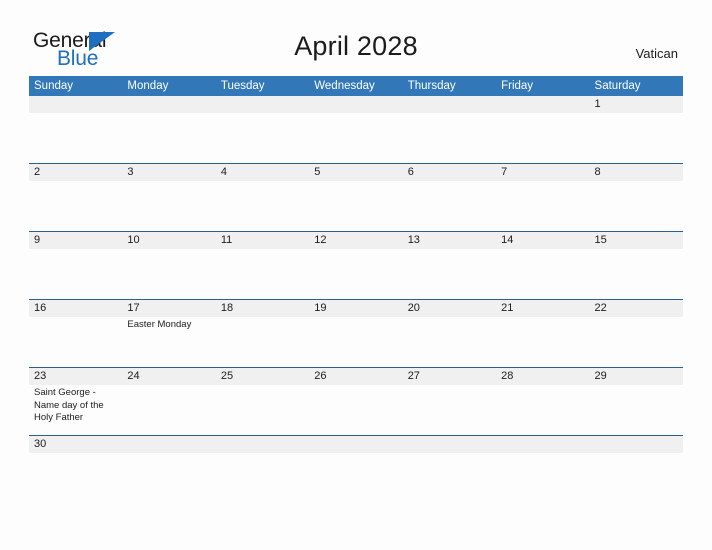 Image resolution: width=712 pixels, height=550 pixels. What do you see at coordinates (75, 308) in the screenshot?
I see `day-number: 16` at bounding box center [75, 308].